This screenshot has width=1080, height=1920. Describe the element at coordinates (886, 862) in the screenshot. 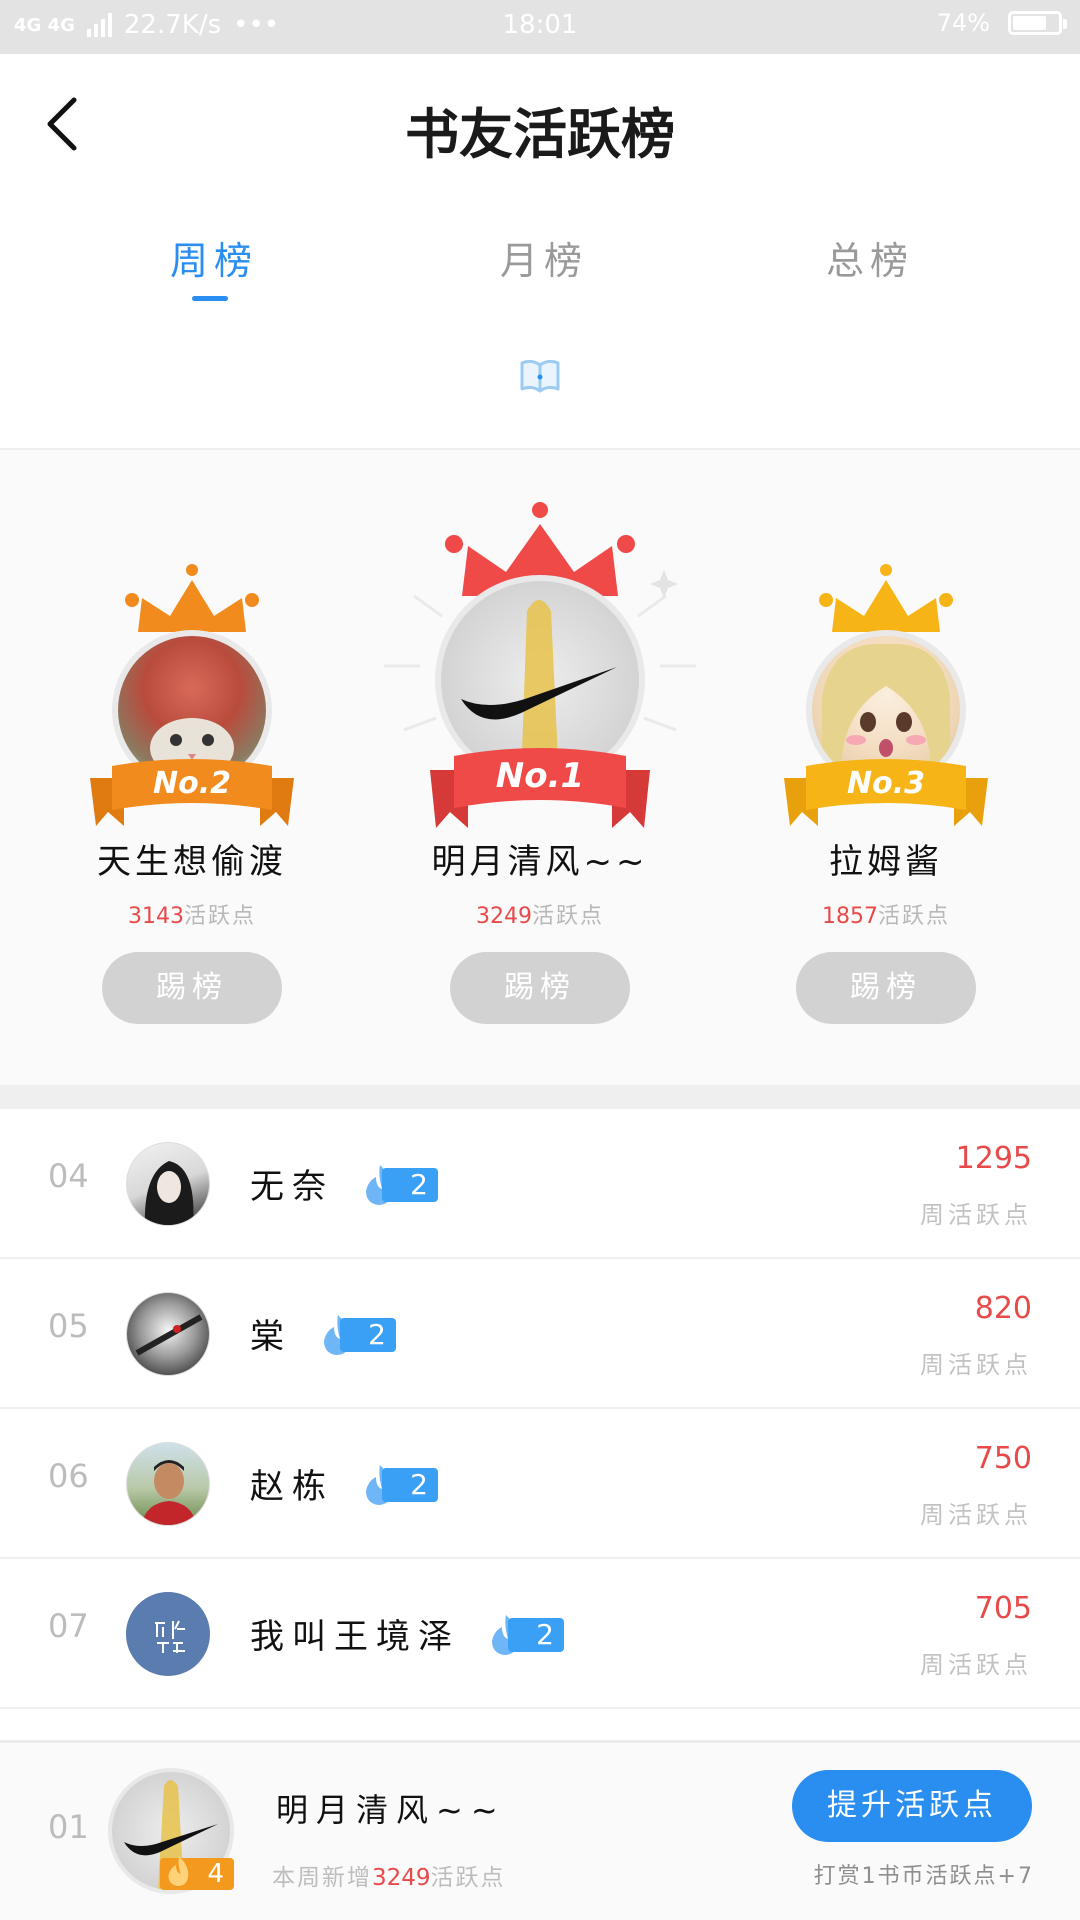

I see `podium-name: 拉姆酱` at that location.